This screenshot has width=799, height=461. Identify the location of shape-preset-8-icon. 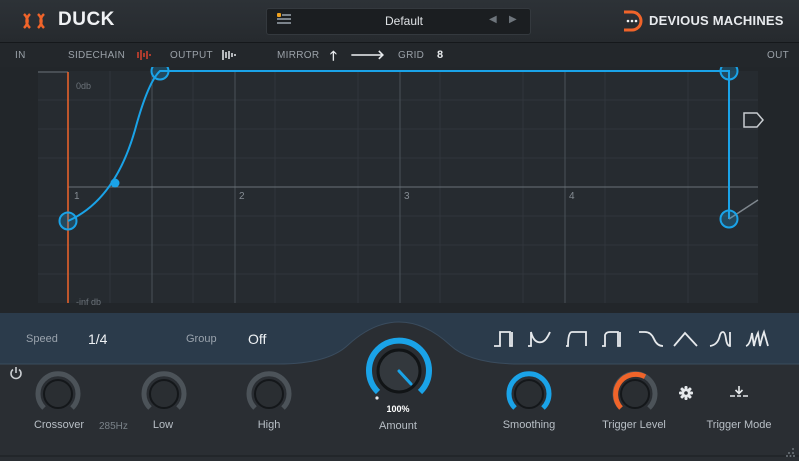
(758, 339).